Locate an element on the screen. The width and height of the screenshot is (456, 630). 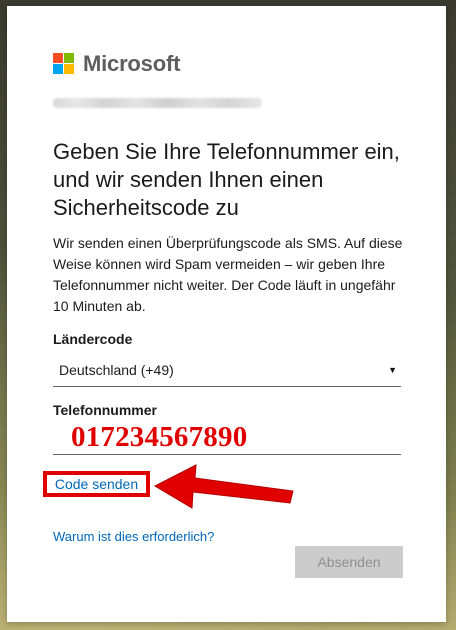
why-required-link: Warum ist dies erforderlich? is located at coordinates (133, 537).